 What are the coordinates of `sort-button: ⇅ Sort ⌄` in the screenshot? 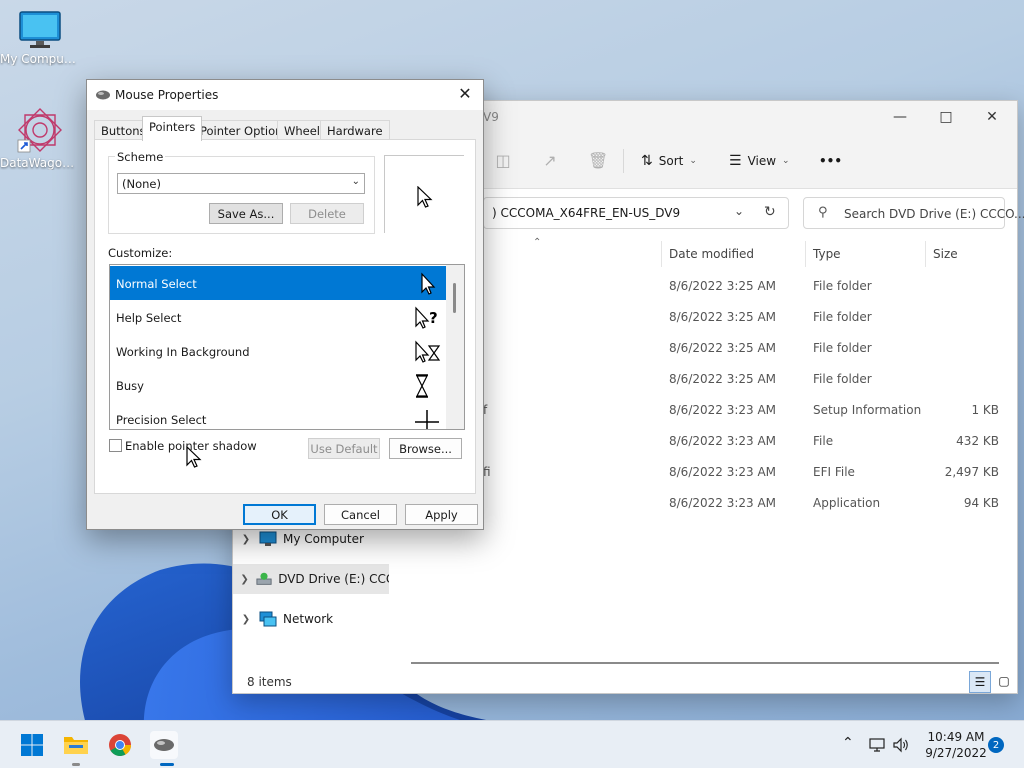 It's located at (669, 161).